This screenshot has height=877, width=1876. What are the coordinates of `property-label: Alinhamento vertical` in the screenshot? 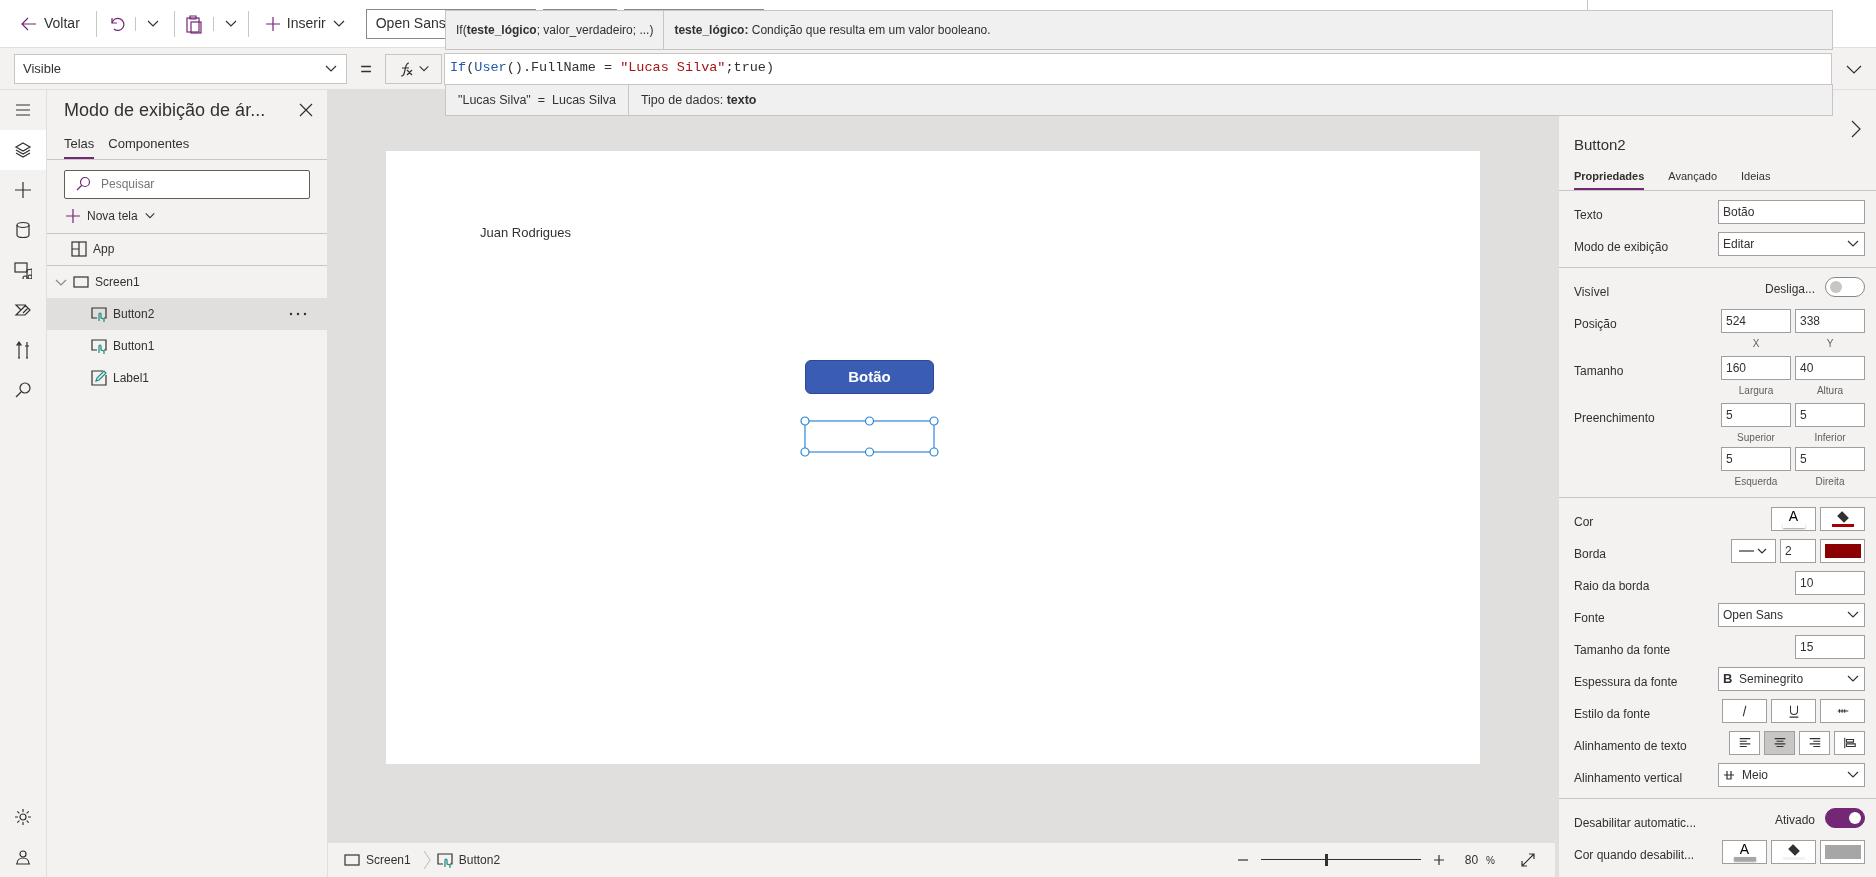 It's located at (1629, 778).